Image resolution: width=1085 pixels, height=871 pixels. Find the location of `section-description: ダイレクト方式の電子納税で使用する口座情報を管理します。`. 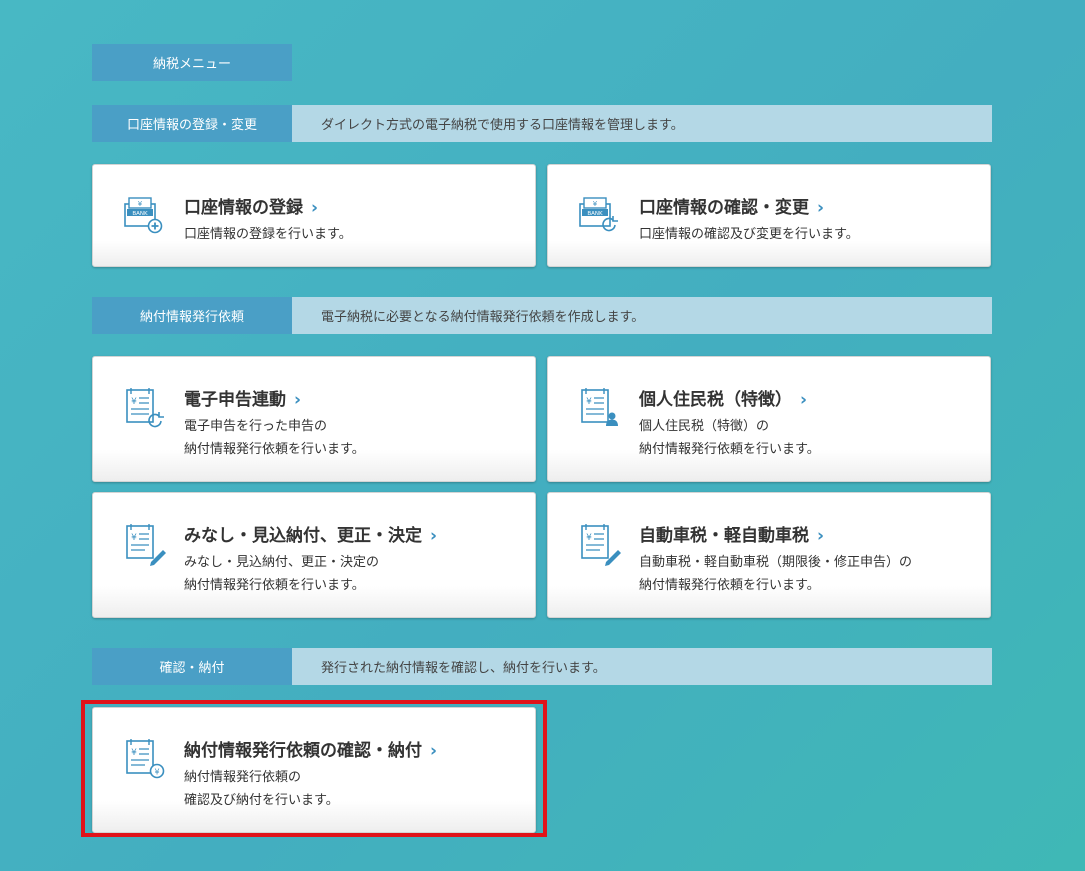

section-description: ダイレクト方式の電子納税で使用する口座情報を管理します。 is located at coordinates (642, 123).